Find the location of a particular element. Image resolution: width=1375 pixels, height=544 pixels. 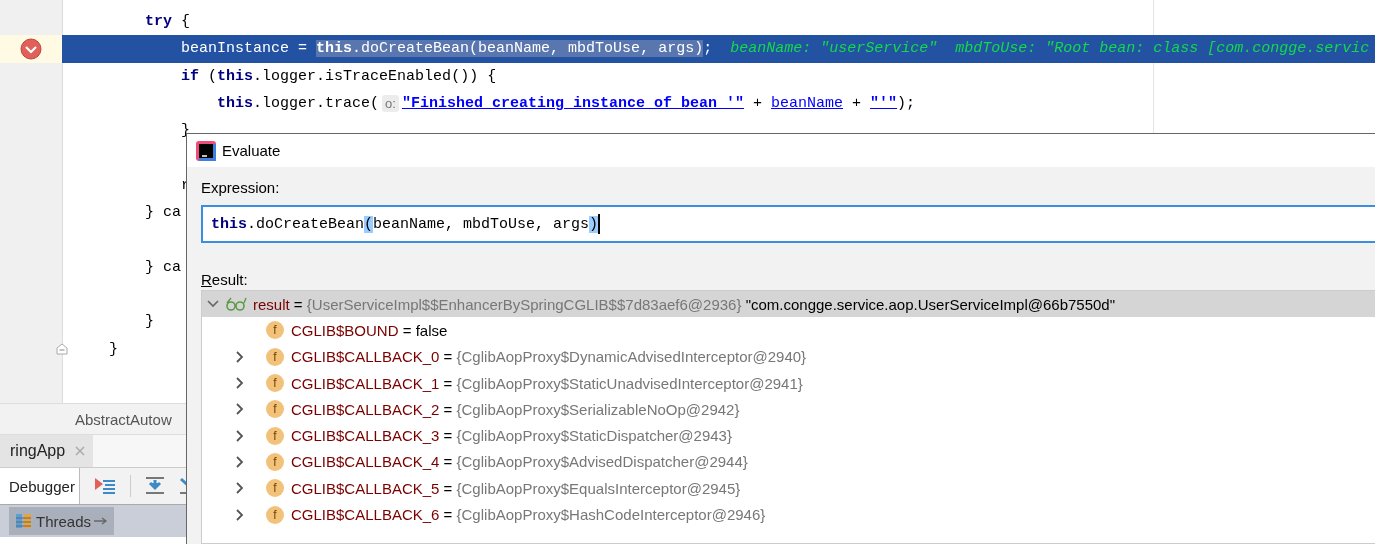

code-text: ( is located at coordinates (213, 76).